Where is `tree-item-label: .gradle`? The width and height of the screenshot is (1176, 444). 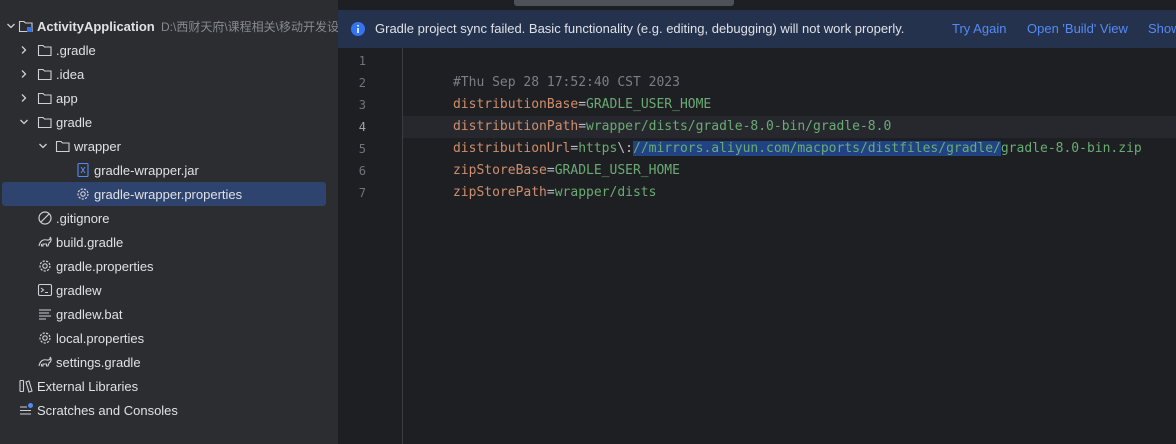
tree-item-label: .gradle is located at coordinates (76, 50).